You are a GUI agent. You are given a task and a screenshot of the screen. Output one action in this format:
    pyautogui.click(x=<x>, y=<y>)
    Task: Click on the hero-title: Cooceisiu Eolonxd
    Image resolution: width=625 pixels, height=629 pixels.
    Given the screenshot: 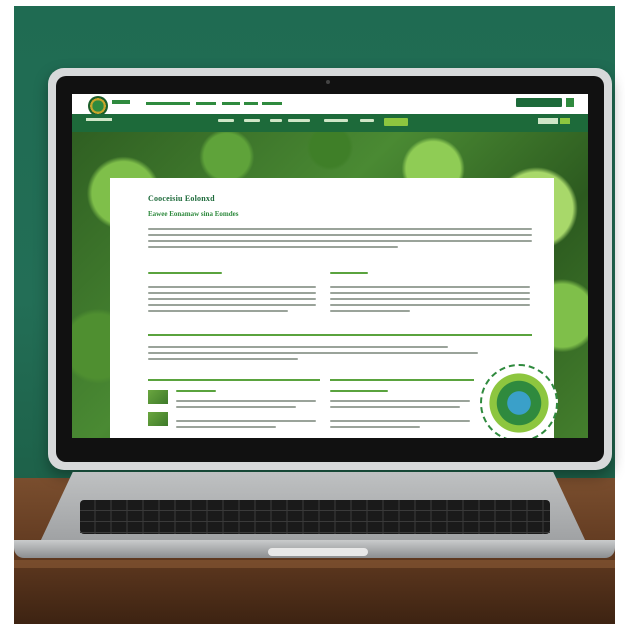 What is the action you would take?
    pyautogui.click(x=181, y=198)
    